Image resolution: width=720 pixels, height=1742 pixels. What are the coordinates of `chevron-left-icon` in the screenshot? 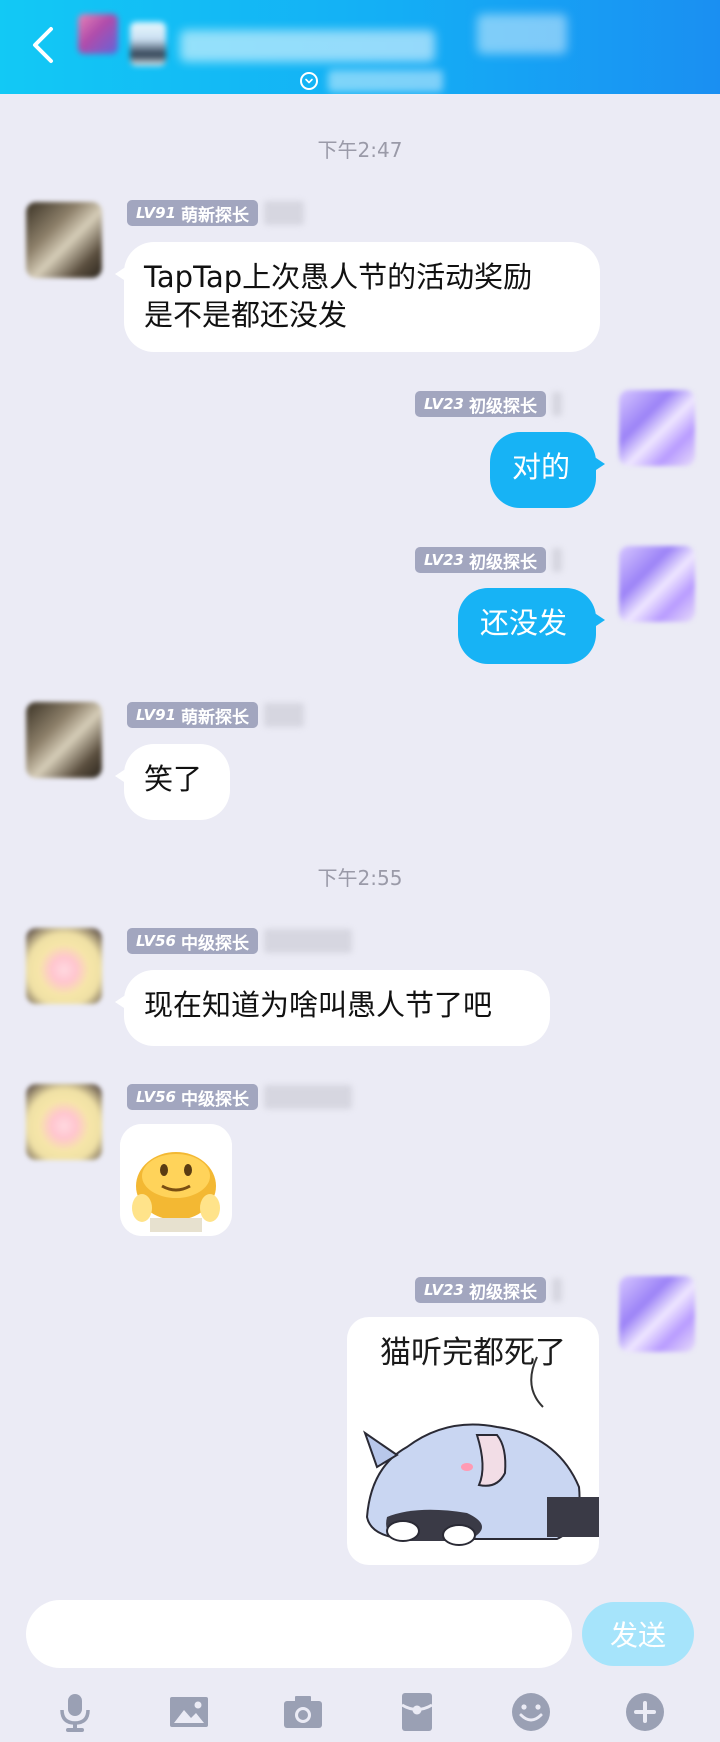 It's located at (43, 45).